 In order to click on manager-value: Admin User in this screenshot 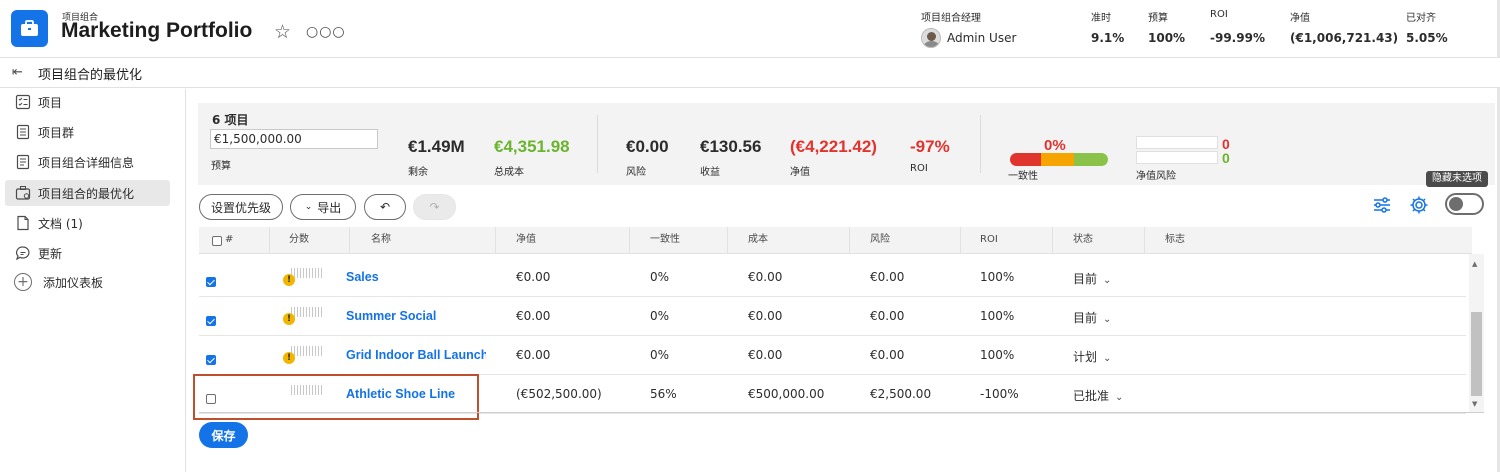, I will do `click(968, 38)`.